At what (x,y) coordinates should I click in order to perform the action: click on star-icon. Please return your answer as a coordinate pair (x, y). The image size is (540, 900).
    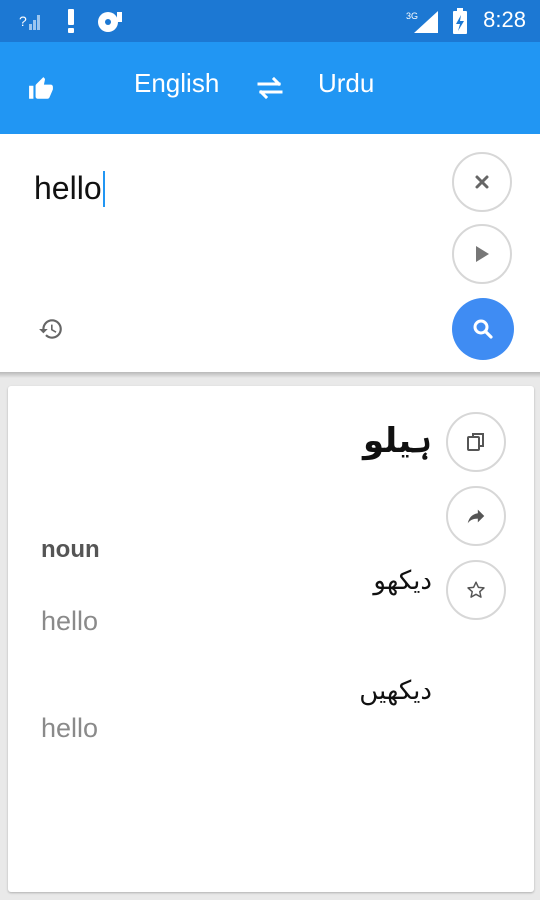
    Looking at the image, I should click on (476, 589).